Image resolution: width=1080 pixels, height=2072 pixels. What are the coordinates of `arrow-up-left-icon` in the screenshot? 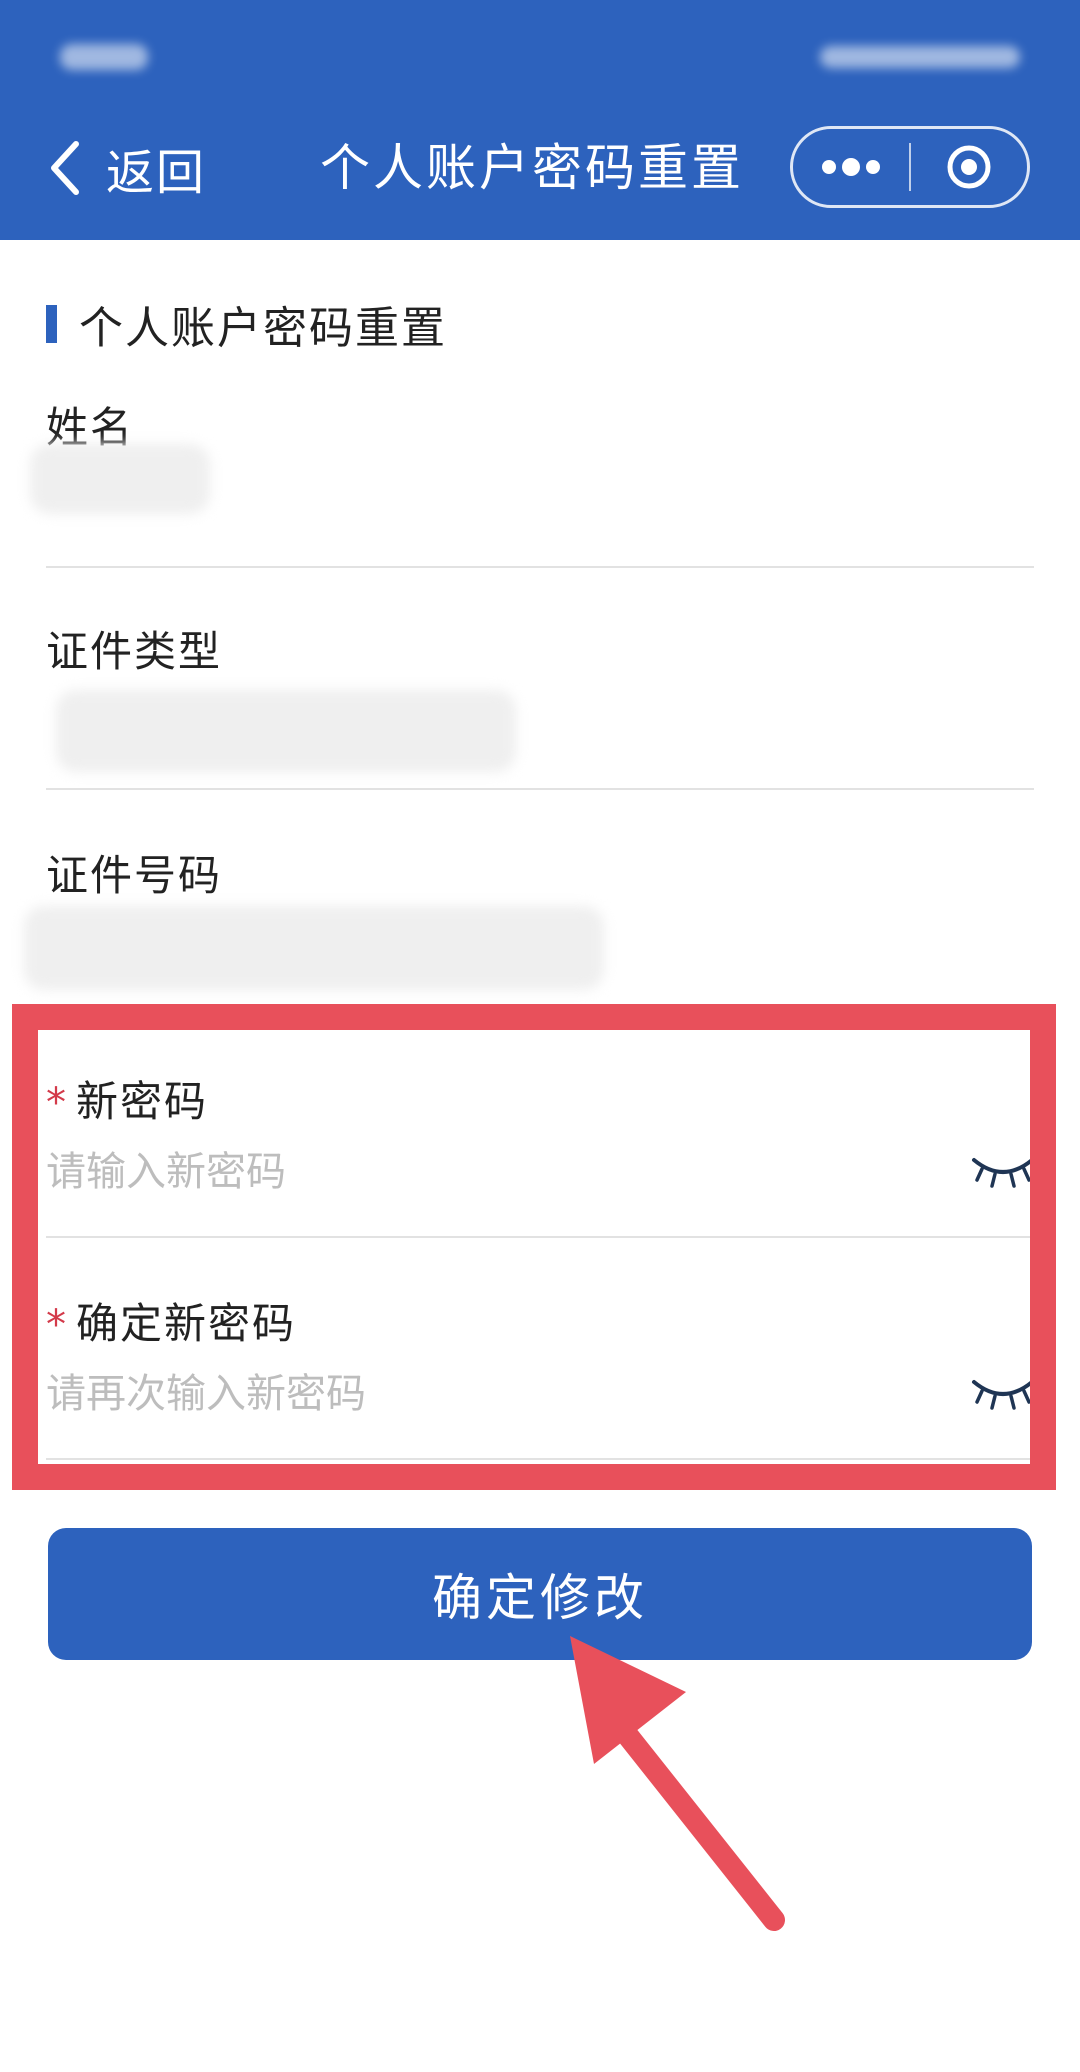 It's located at (677, 1783).